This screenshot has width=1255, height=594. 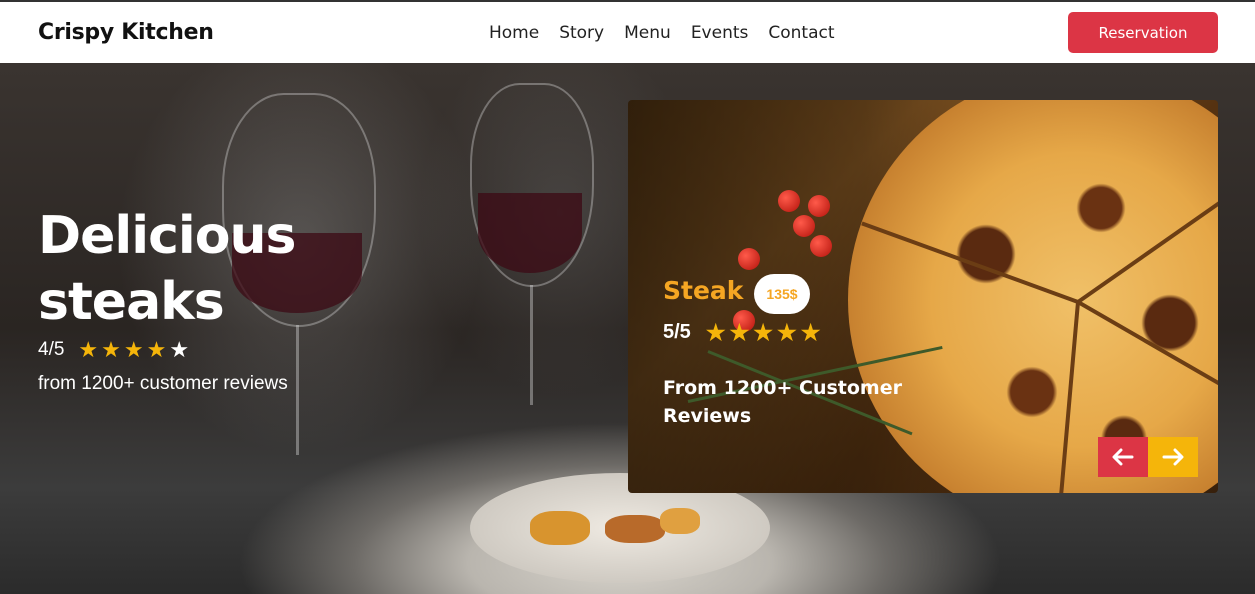 I want to click on reservation-button: Reservation, so click(x=1143, y=32).